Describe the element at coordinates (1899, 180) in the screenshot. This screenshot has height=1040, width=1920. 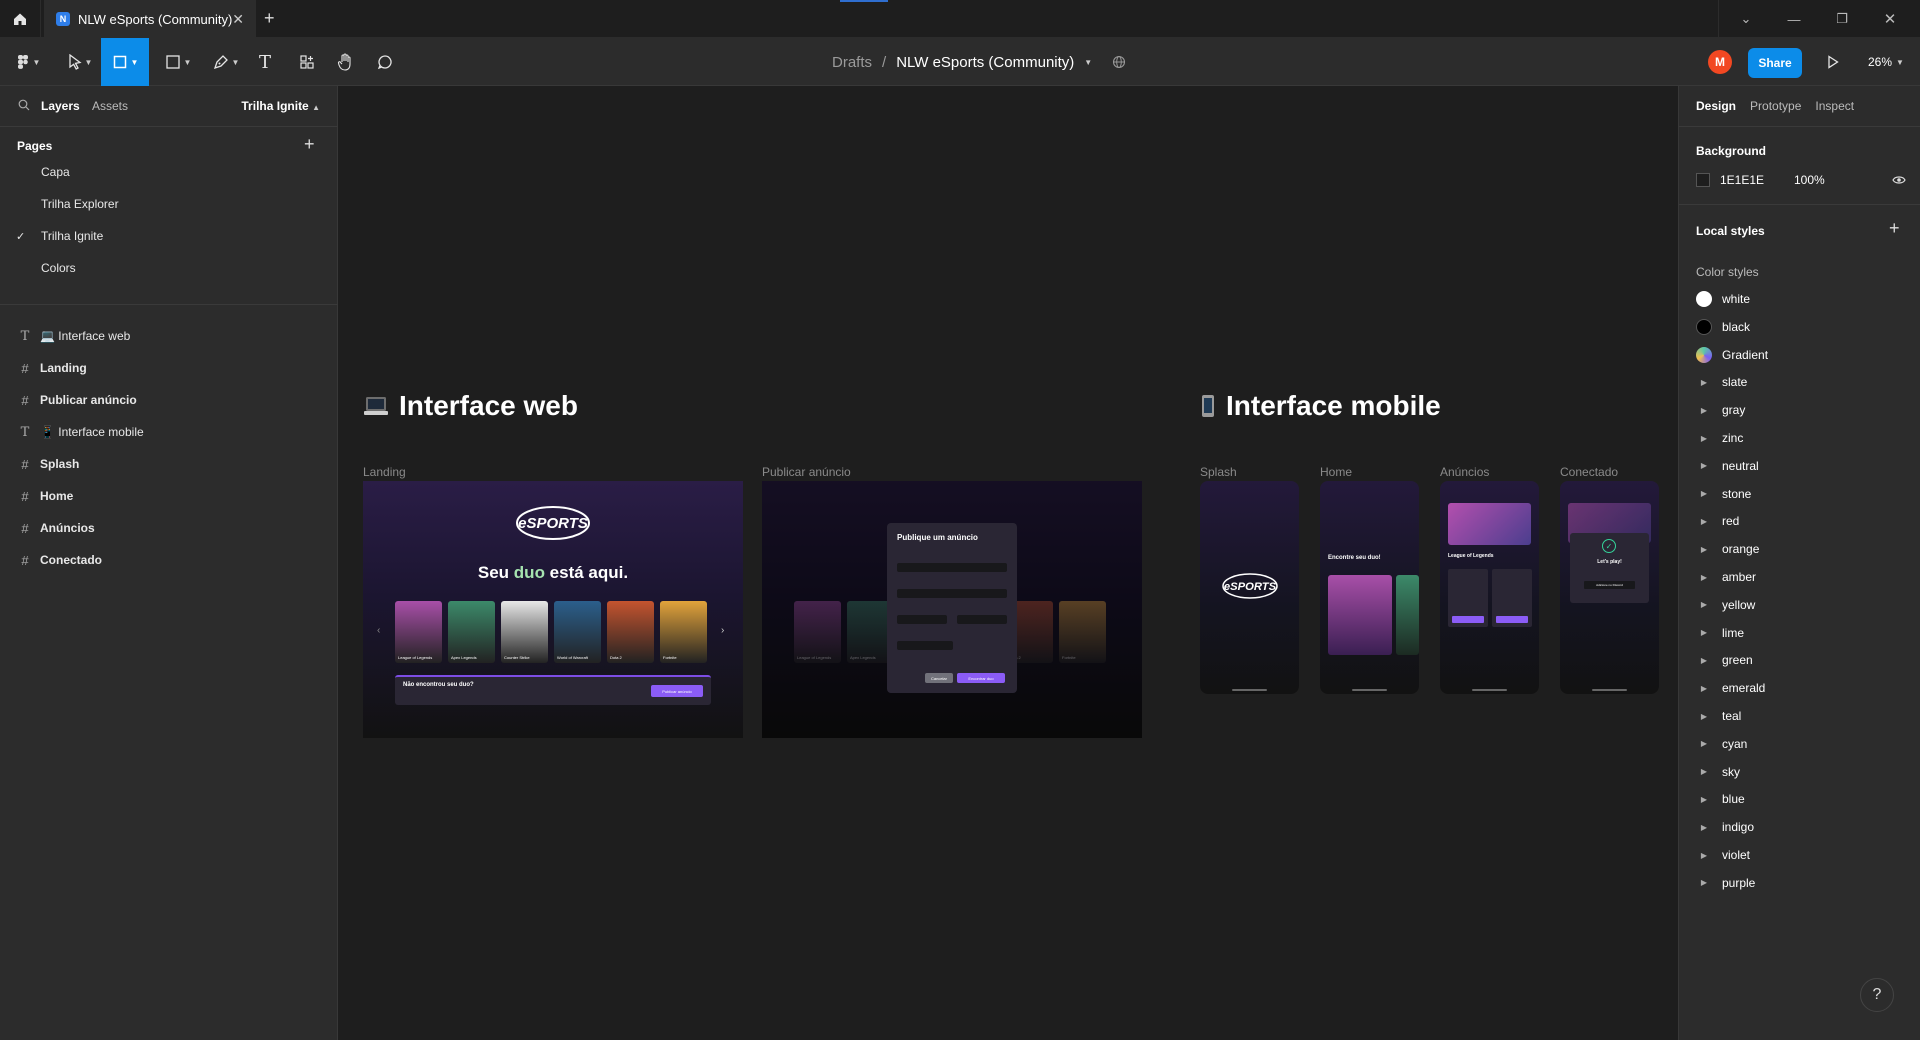
I see `eye-icon` at that location.